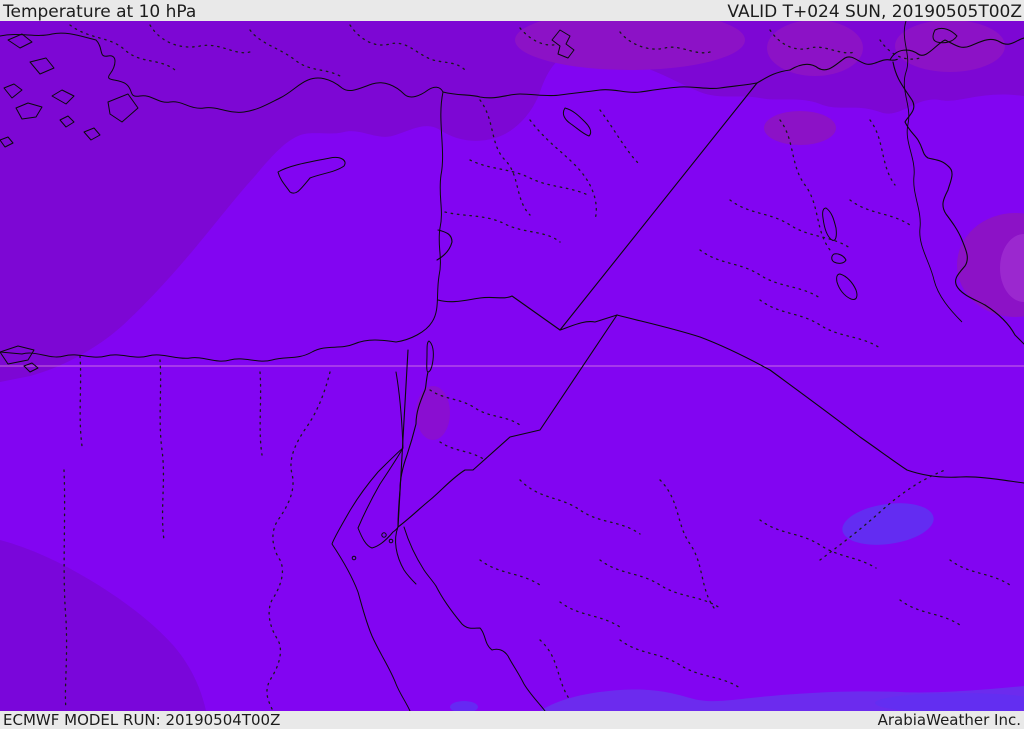 This screenshot has width=1024, height=729. I want to click on model-run-label: ECMWF MODEL RUN: 20190504T00Z, so click(142, 720).